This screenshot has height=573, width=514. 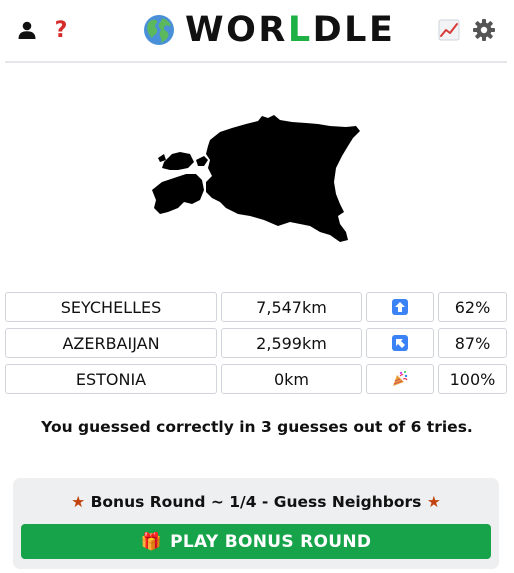 I want to click on stats-button, so click(x=449, y=30).